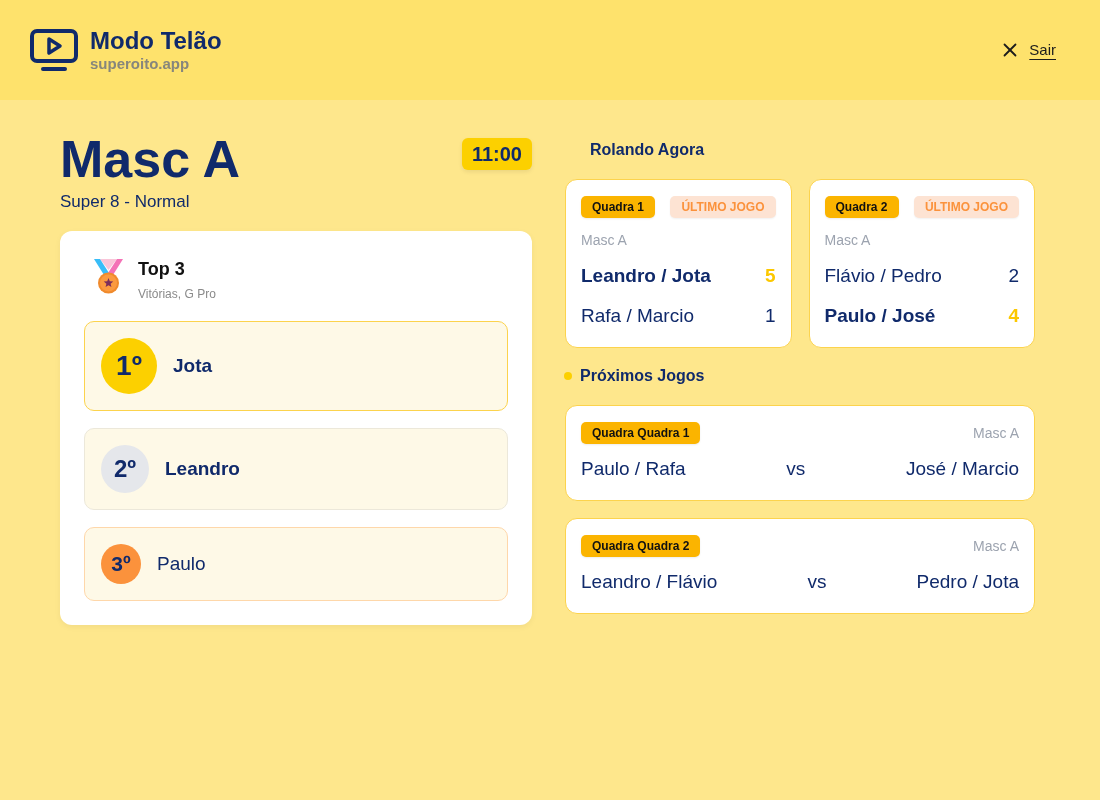 This screenshot has width=1100, height=800. Describe the element at coordinates (568, 376) in the screenshot. I see `bullet-dot-icon` at that location.